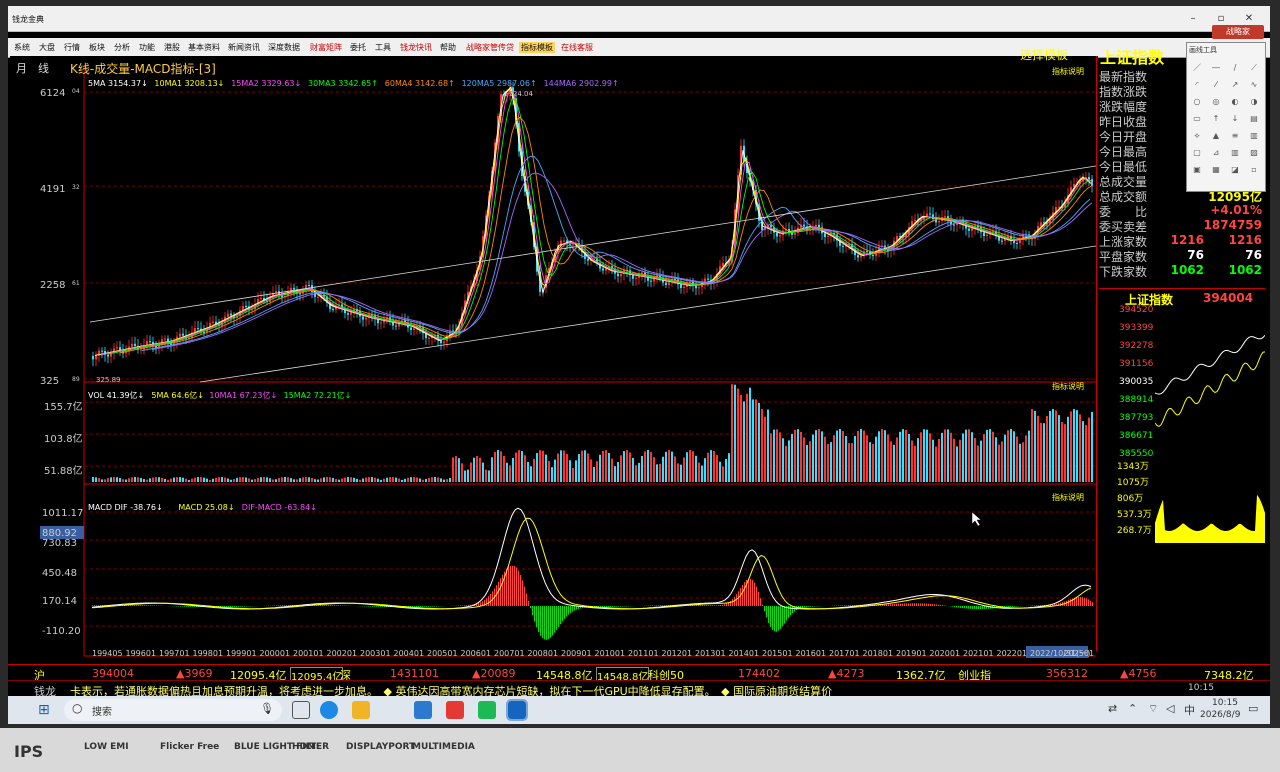 Image resolution: width=1280 pixels, height=772 pixels. I want to click on notification-icon: ▭, so click(1253, 708).